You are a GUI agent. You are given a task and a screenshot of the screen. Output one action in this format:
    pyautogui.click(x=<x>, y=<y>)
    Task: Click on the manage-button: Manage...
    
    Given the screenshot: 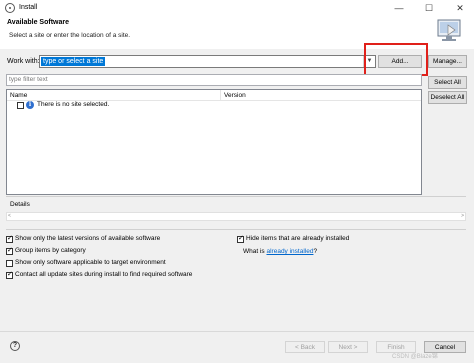 What is the action you would take?
    pyautogui.click(x=447, y=61)
    